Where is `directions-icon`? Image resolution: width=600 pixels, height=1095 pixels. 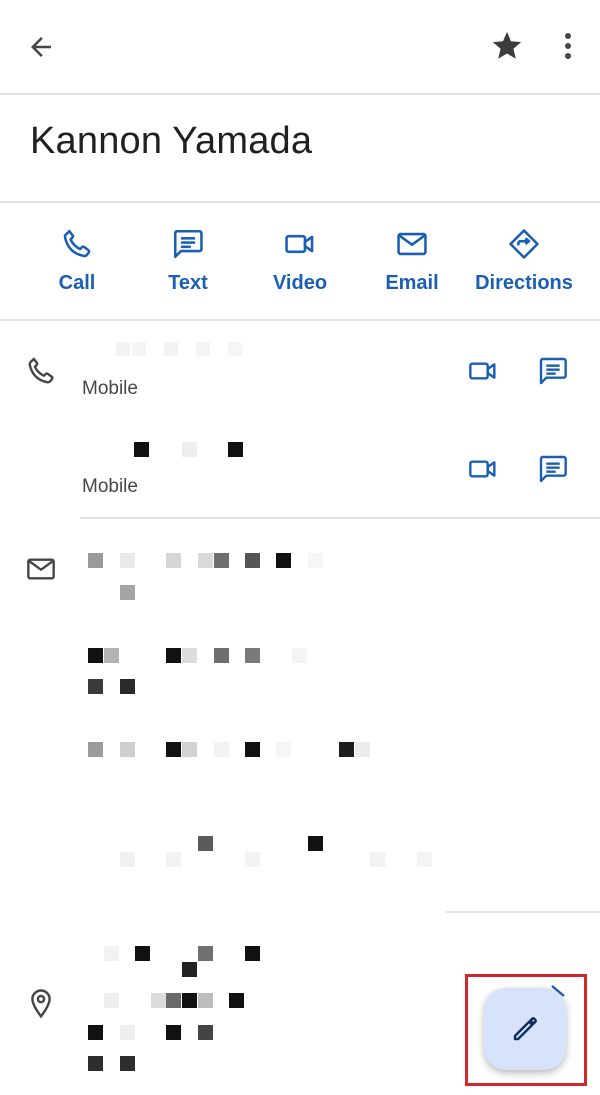 directions-icon is located at coordinates (524, 244).